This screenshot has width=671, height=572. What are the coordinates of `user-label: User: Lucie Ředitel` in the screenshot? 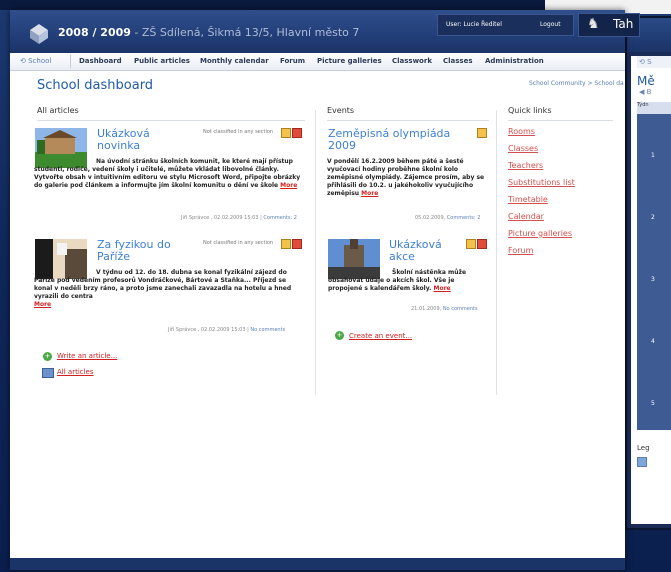 It's located at (474, 24).